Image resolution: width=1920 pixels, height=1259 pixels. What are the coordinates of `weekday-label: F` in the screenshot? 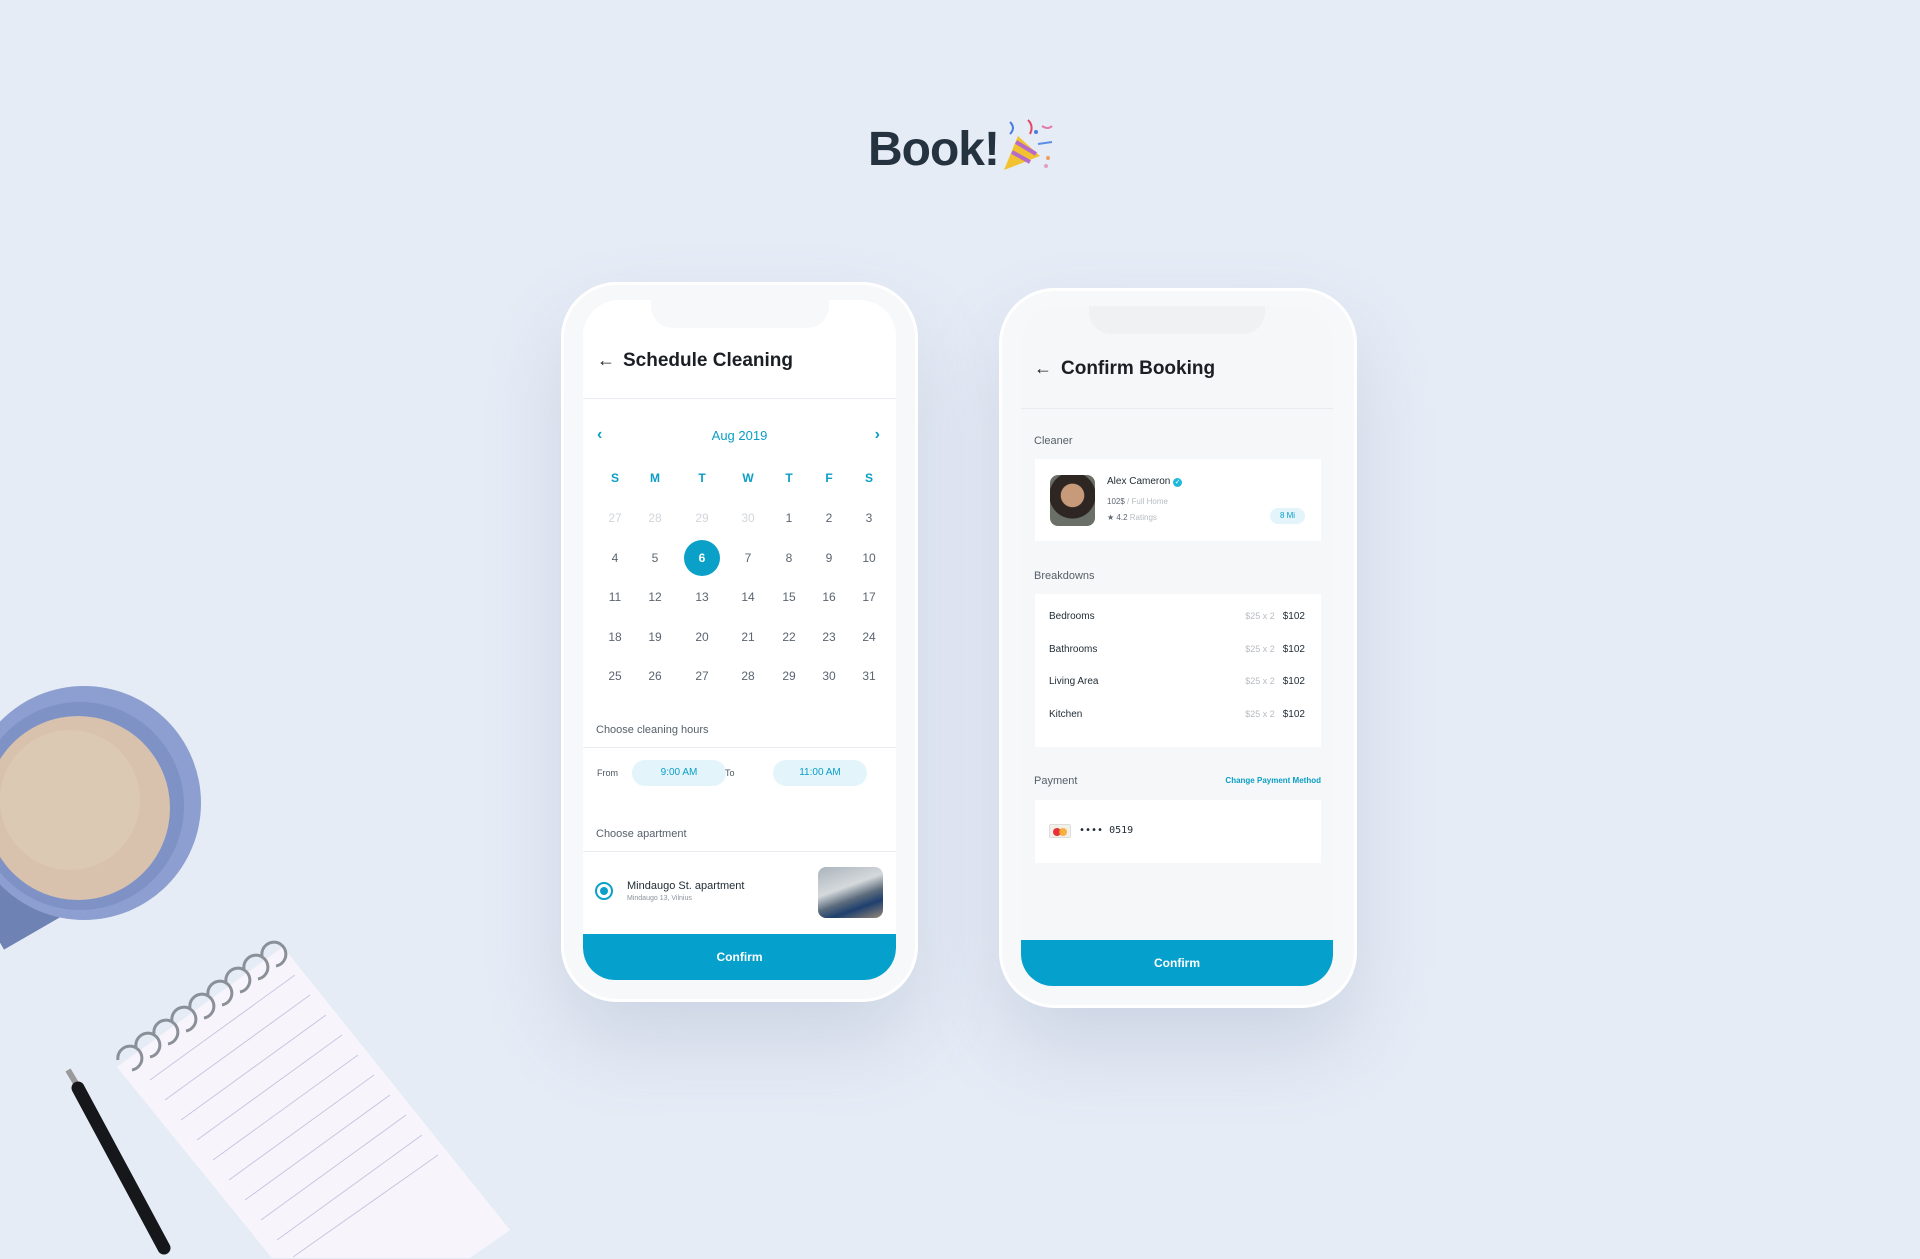 It's located at (829, 478).